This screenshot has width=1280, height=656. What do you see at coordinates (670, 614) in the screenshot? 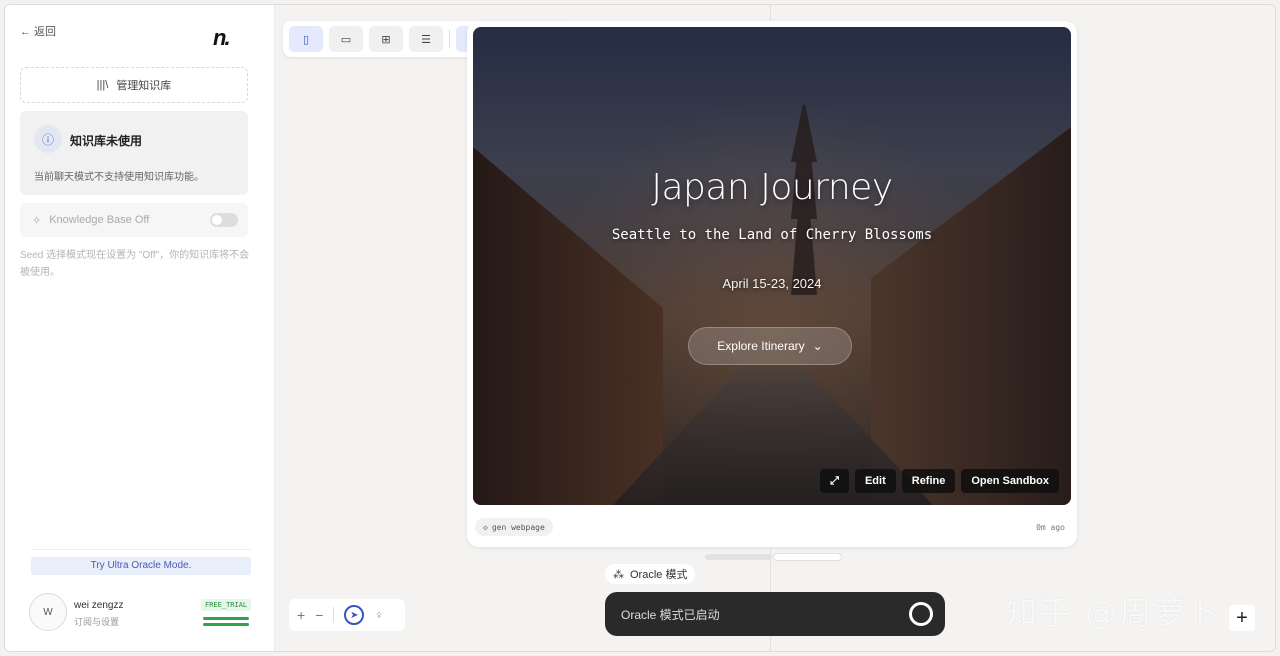
I see `oracle-input-text: Oracle 模式已启动` at bounding box center [670, 614].